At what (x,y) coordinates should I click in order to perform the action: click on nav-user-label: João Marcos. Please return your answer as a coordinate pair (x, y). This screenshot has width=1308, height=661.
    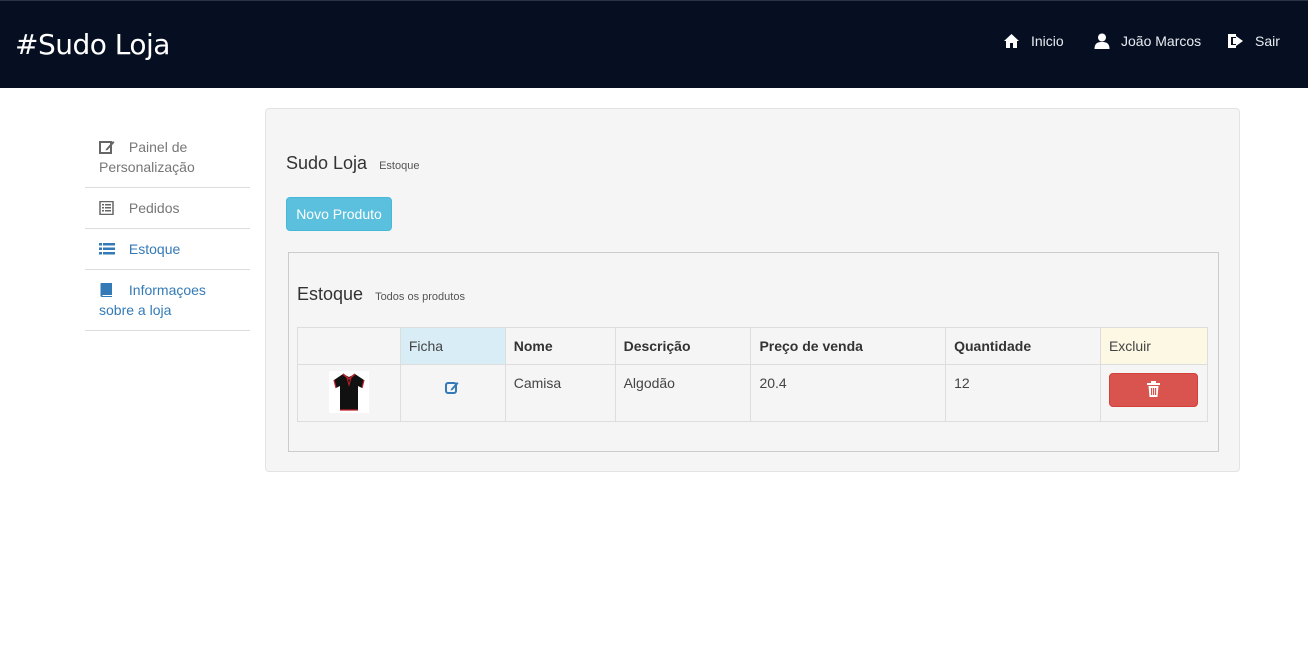
    Looking at the image, I should click on (1161, 41).